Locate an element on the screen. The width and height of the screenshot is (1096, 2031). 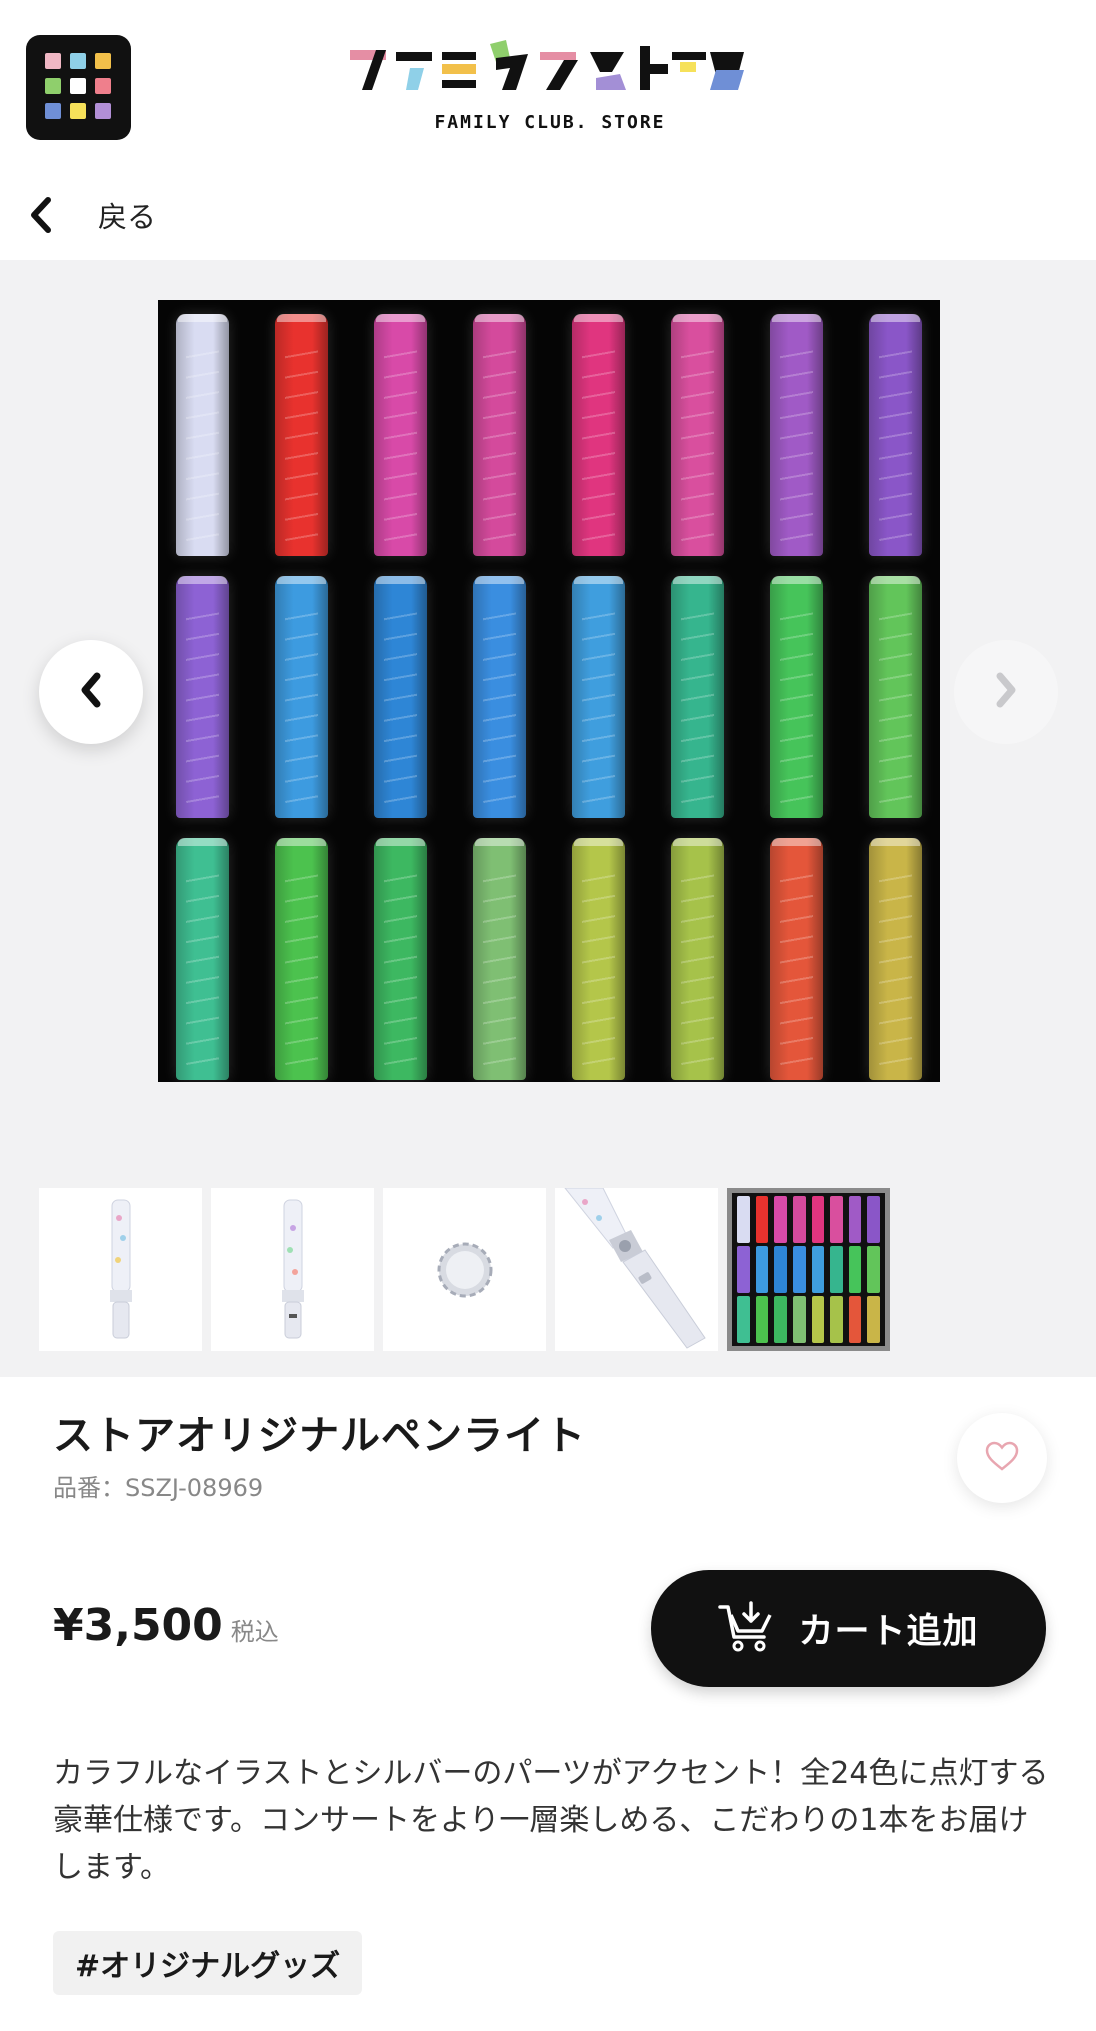
add-to-cart-button: カート追加 is located at coordinates (848, 1628).